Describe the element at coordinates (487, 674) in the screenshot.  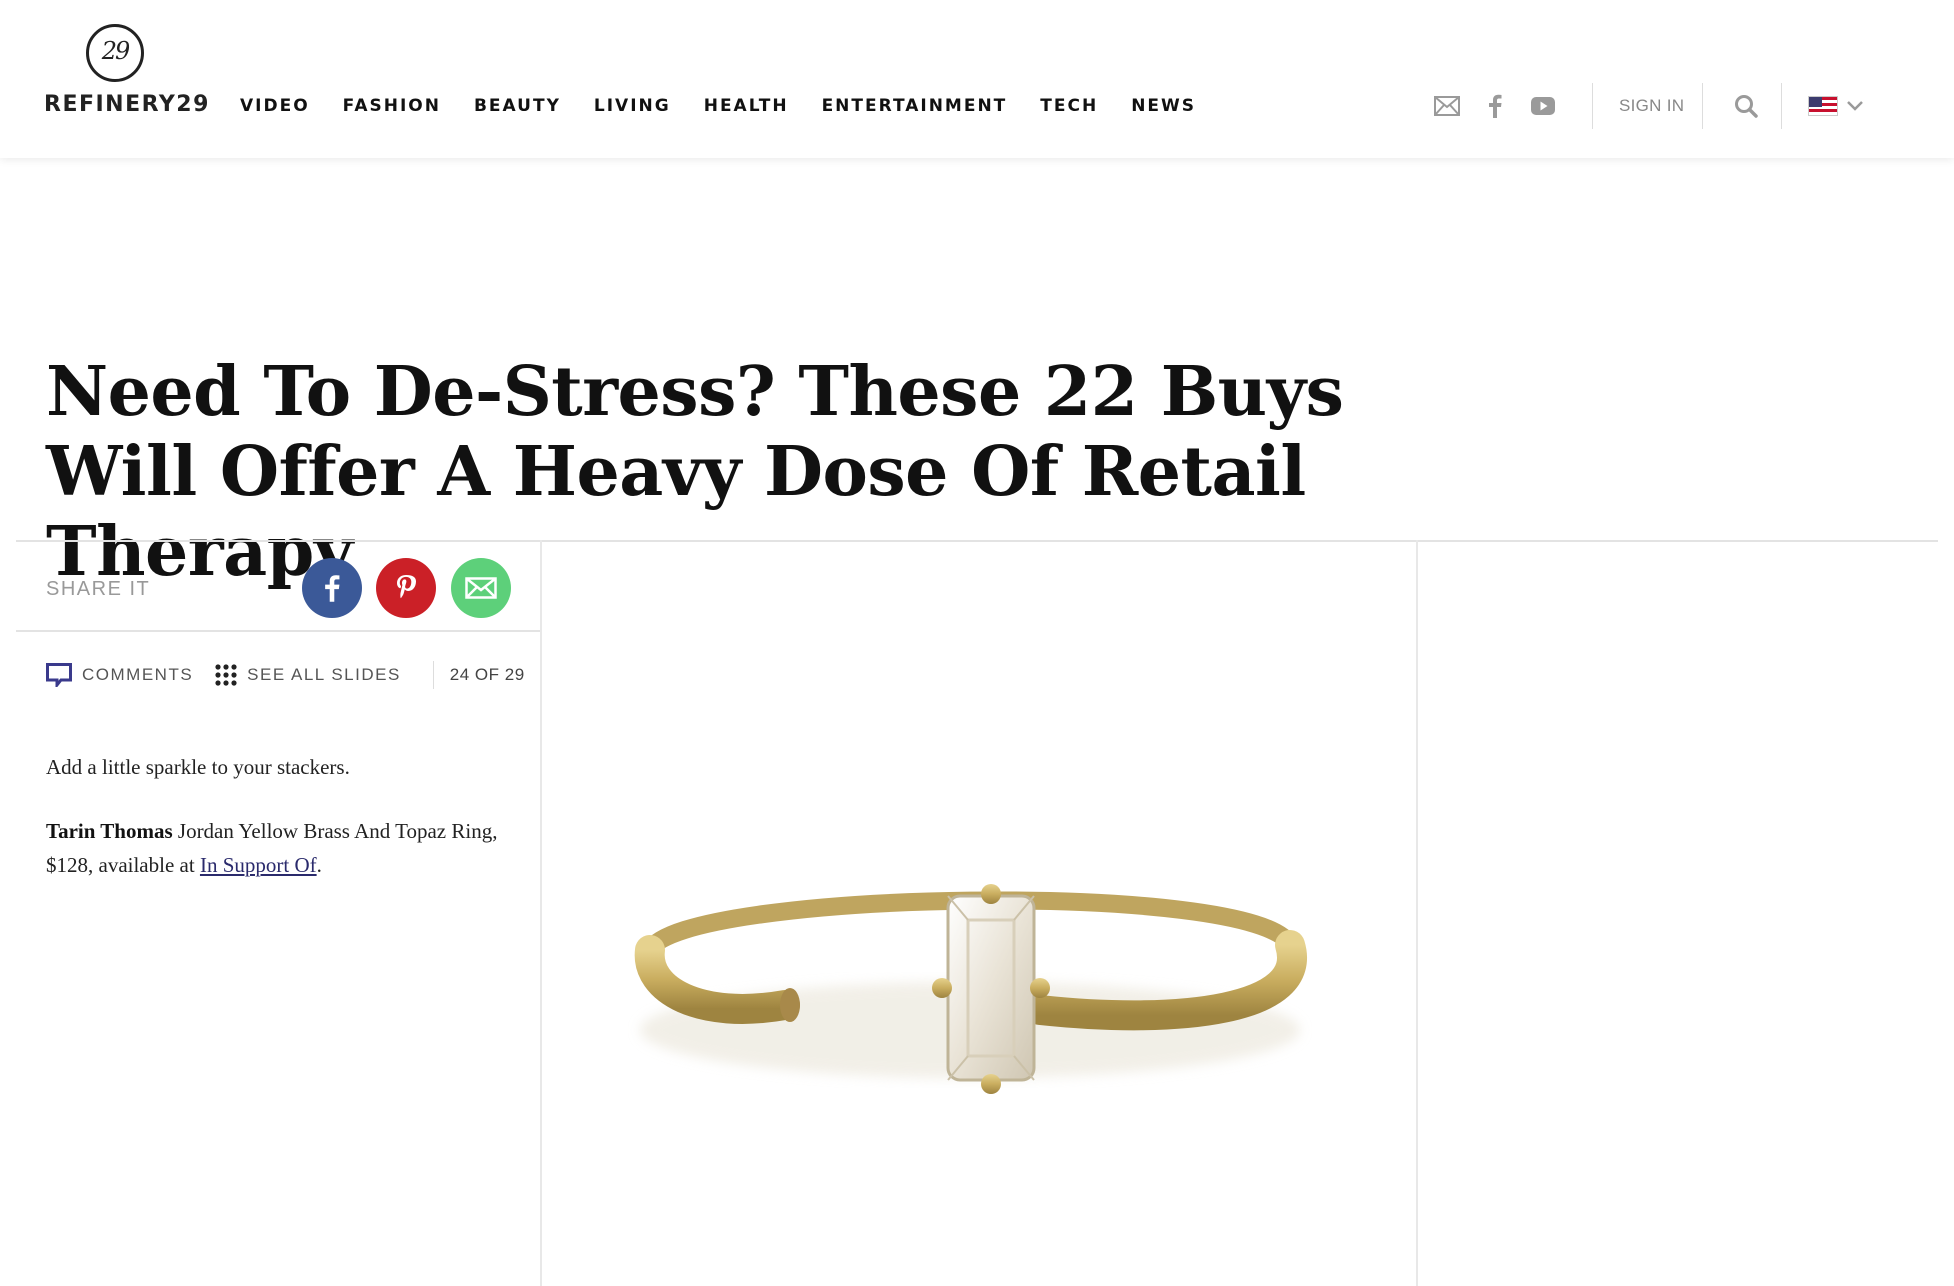
I see `slide-counter: 24 OF 29` at that location.